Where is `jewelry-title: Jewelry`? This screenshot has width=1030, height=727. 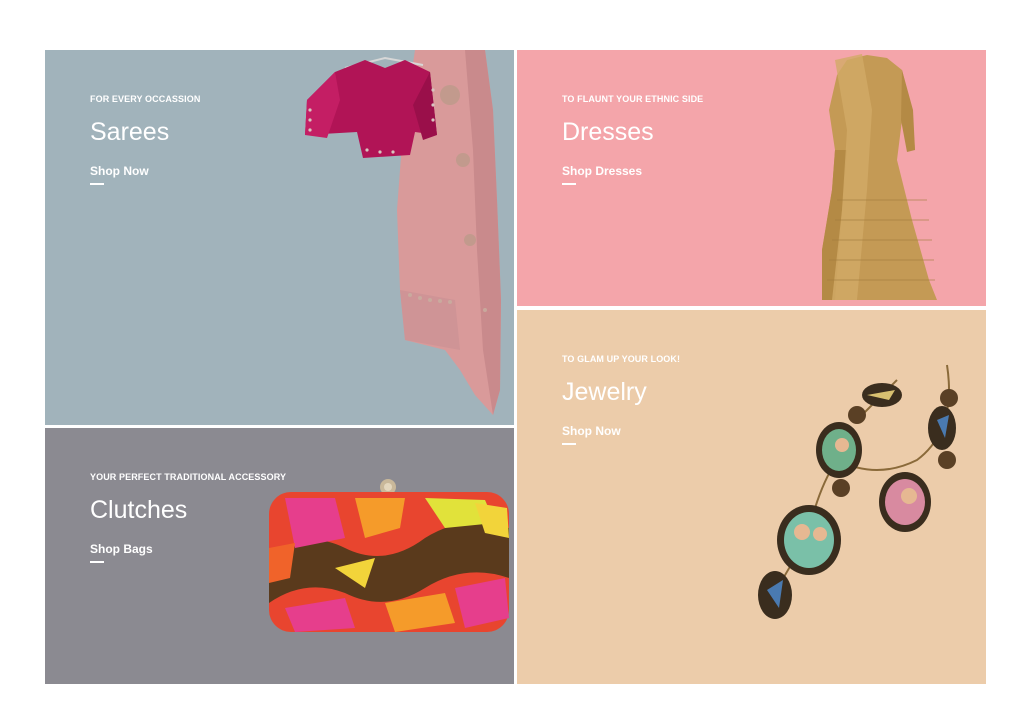
jewelry-title: Jewelry is located at coordinates (604, 392).